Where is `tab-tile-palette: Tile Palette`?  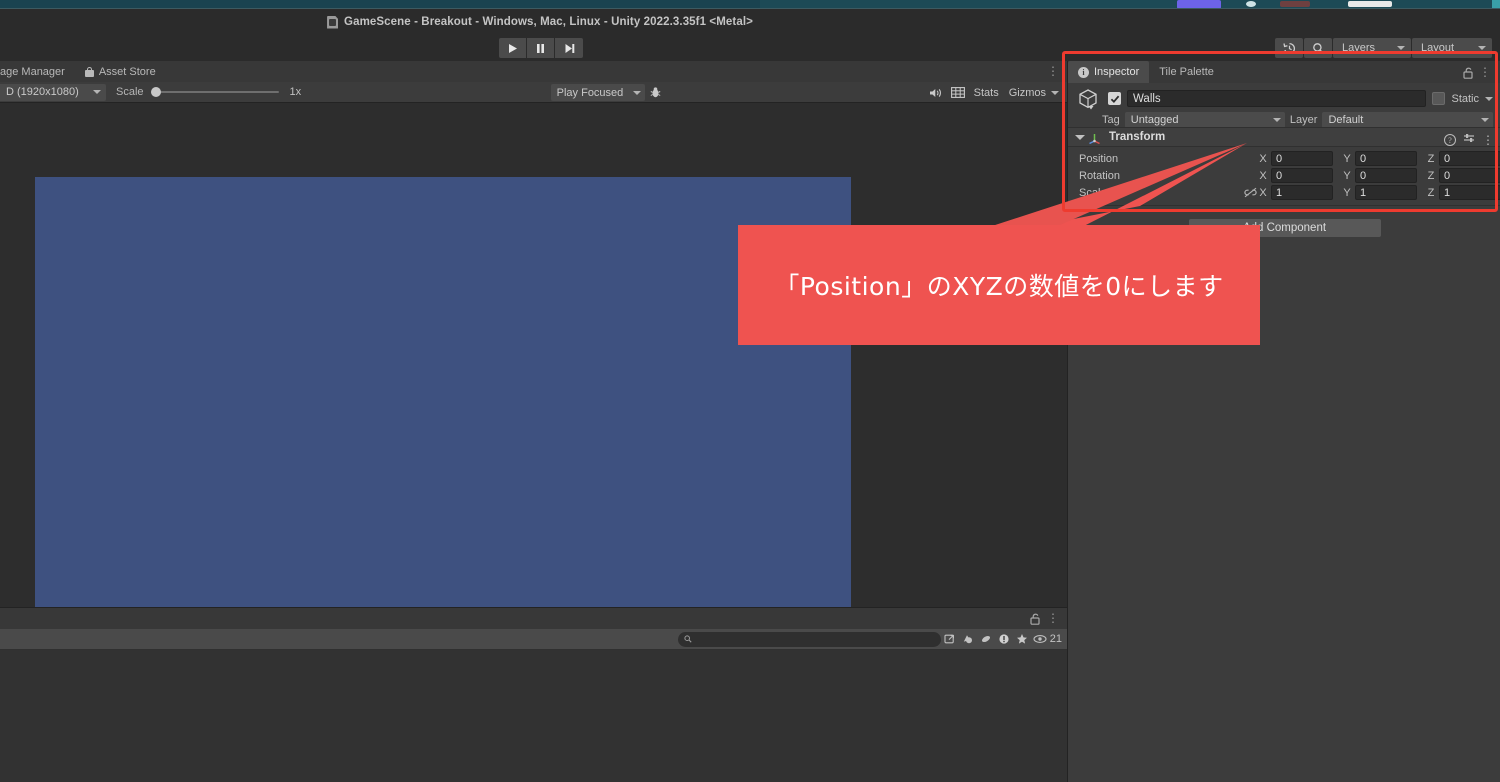
tab-tile-palette: Tile Palette is located at coordinates (1186, 72).